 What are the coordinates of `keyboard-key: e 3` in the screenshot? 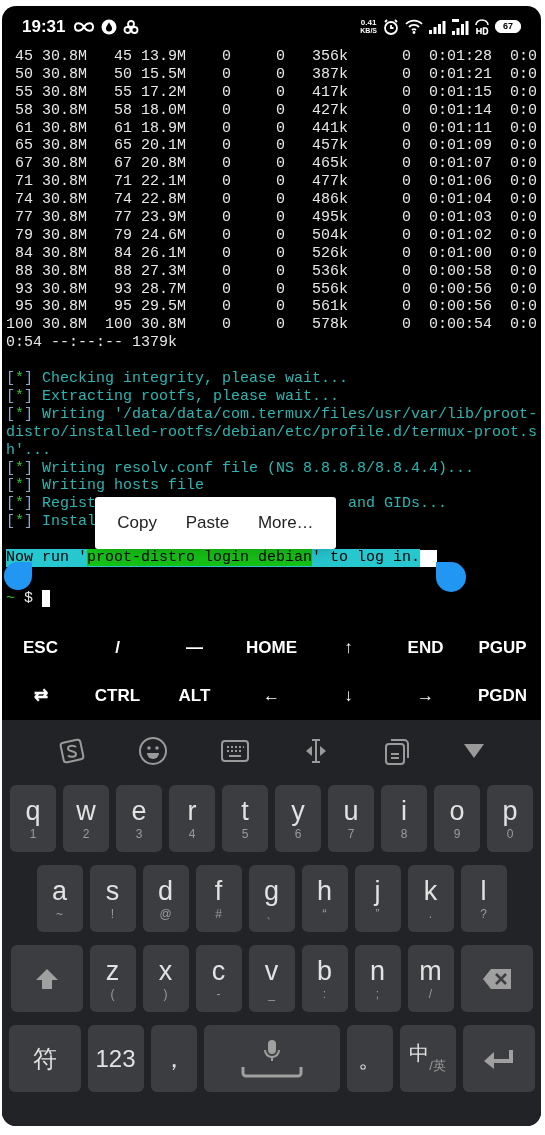 It's located at (139, 818).